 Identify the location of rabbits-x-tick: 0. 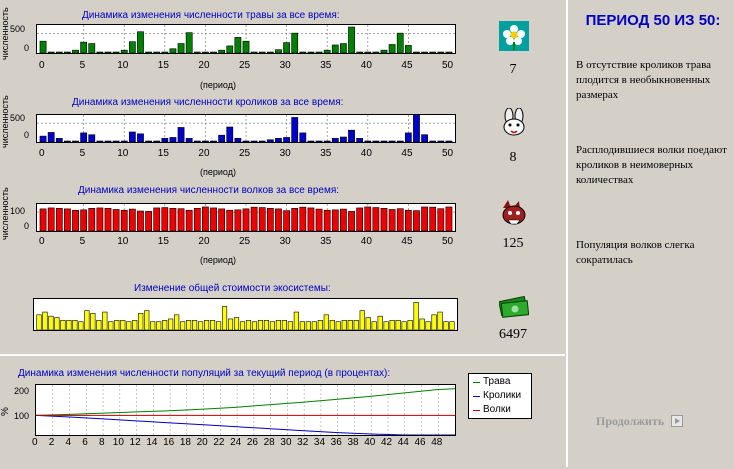
(42, 153).